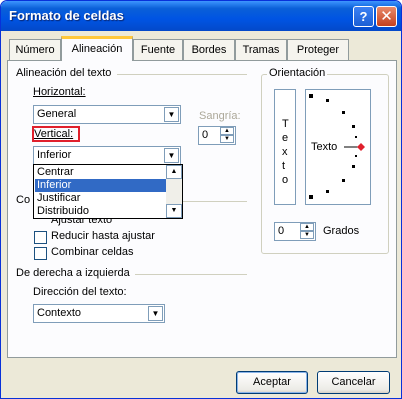 This screenshot has width=402, height=399. Describe the element at coordinates (285, 152) in the screenshot. I see `vertical-text-char: x` at that location.